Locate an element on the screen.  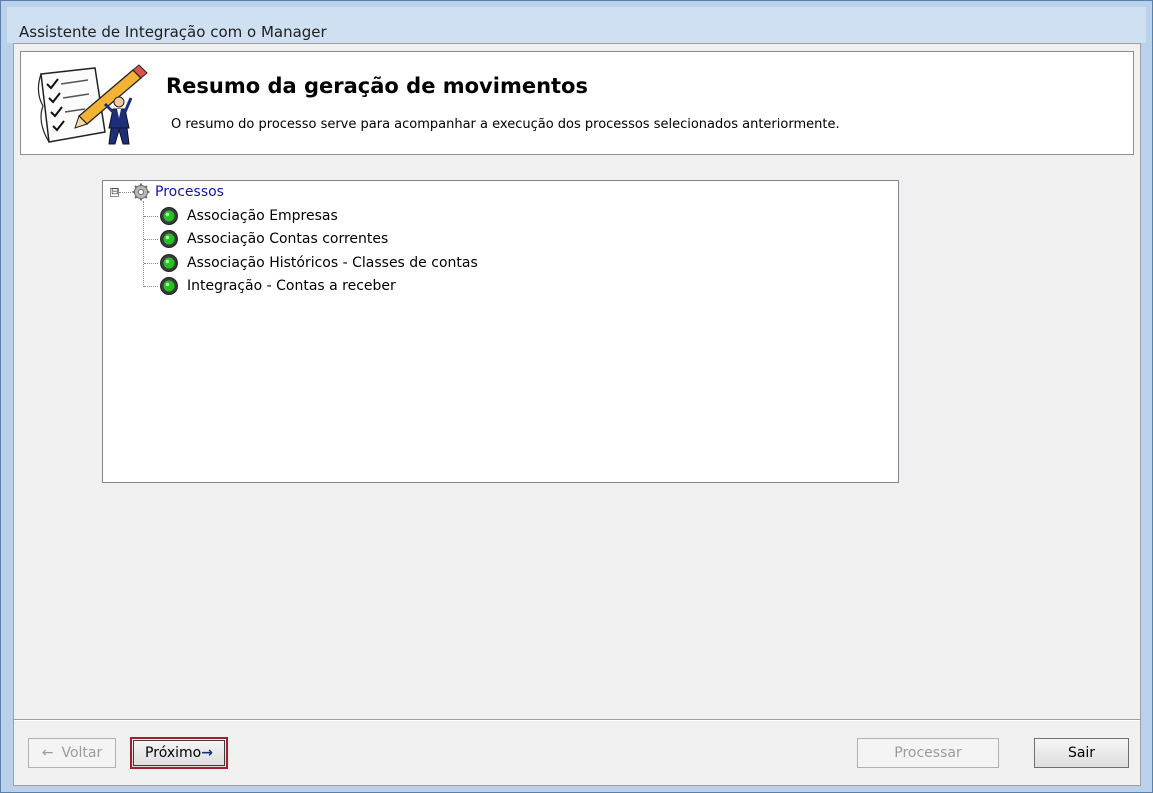
exit-button: Sair is located at coordinates (1081, 753).